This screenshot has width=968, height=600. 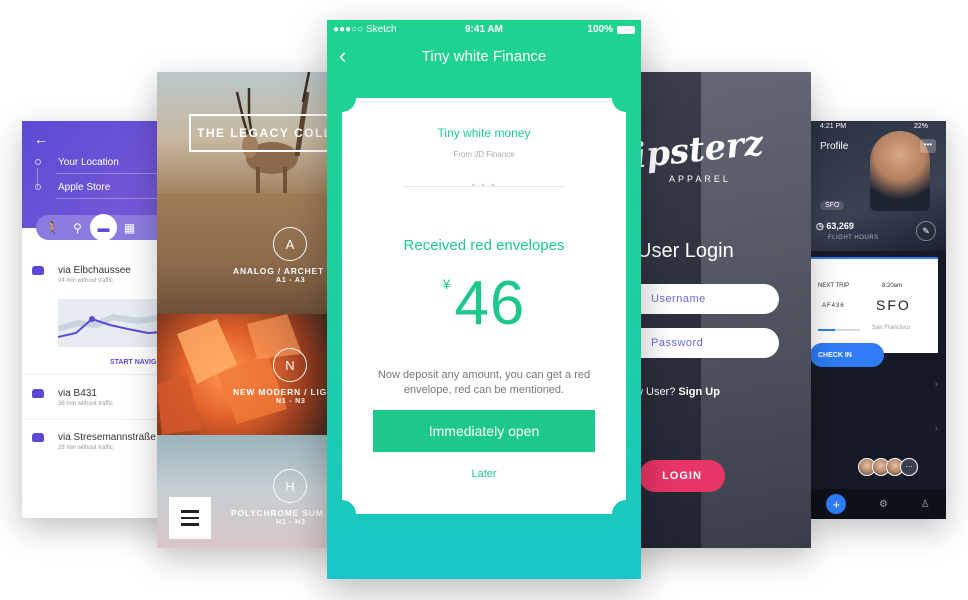 What do you see at coordinates (926, 231) in the screenshot?
I see `edit-pencil-icon: ✎` at bounding box center [926, 231].